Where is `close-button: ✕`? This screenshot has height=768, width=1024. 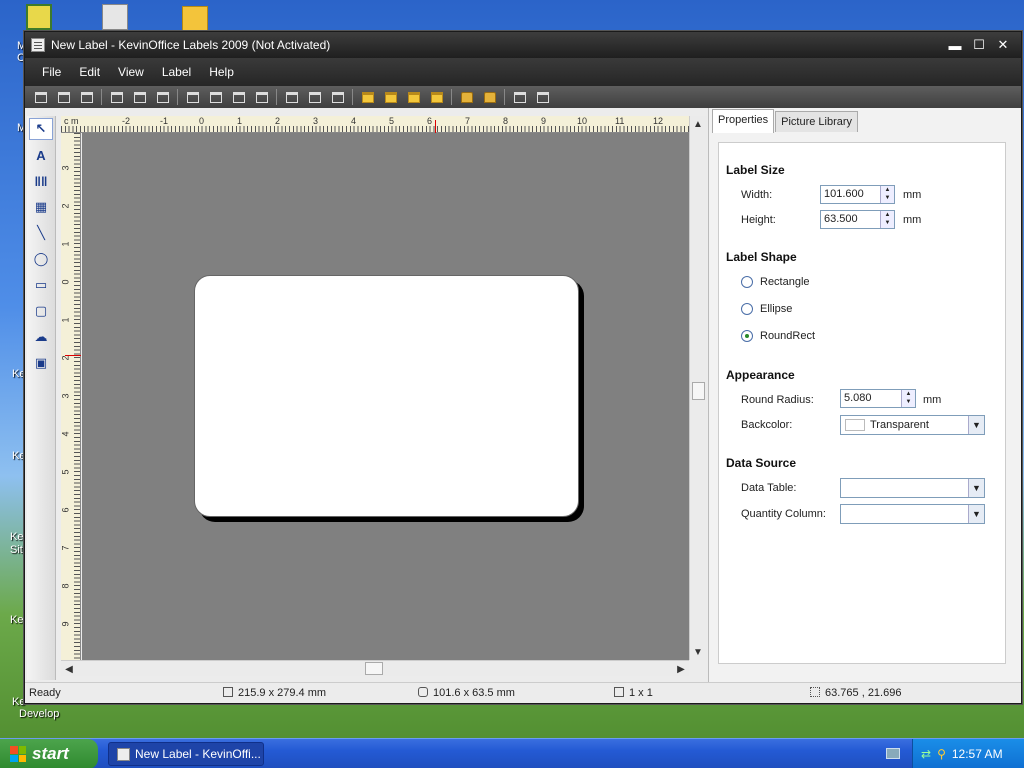 close-button: ✕ is located at coordinates (1003, 45).